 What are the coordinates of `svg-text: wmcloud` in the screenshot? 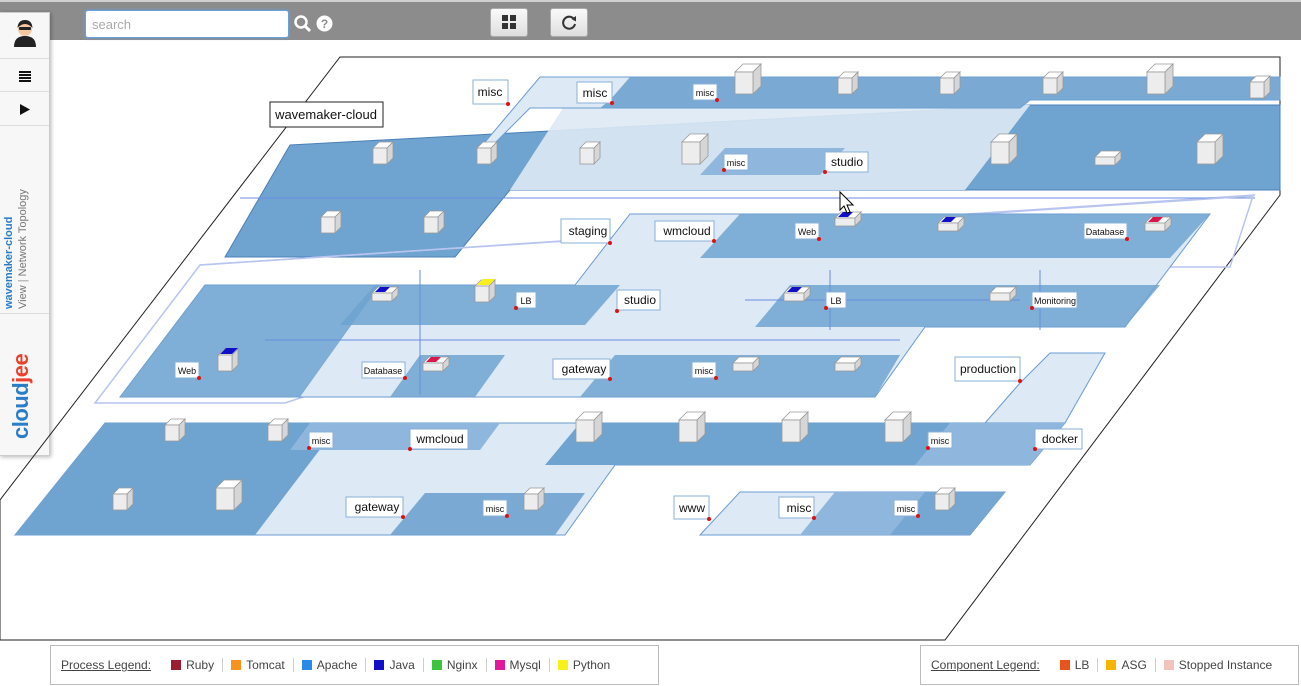 It's located at (686, 231).